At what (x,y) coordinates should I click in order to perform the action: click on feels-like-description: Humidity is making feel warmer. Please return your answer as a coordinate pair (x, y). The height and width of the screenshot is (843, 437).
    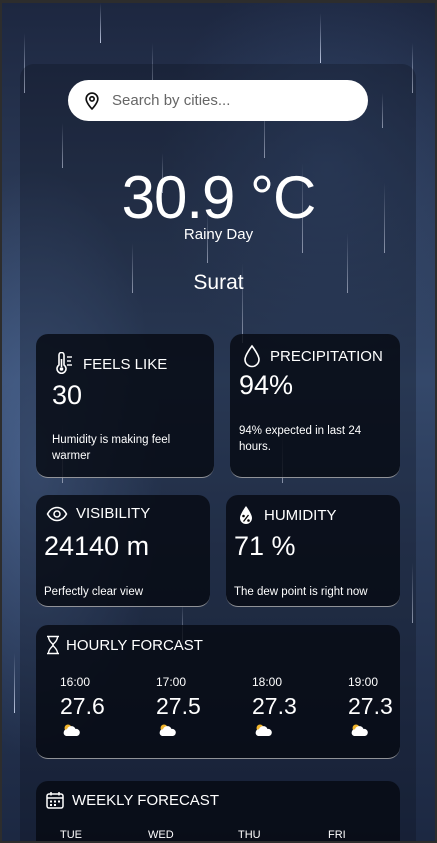
    Looking at the image, I should click on (111, 448).